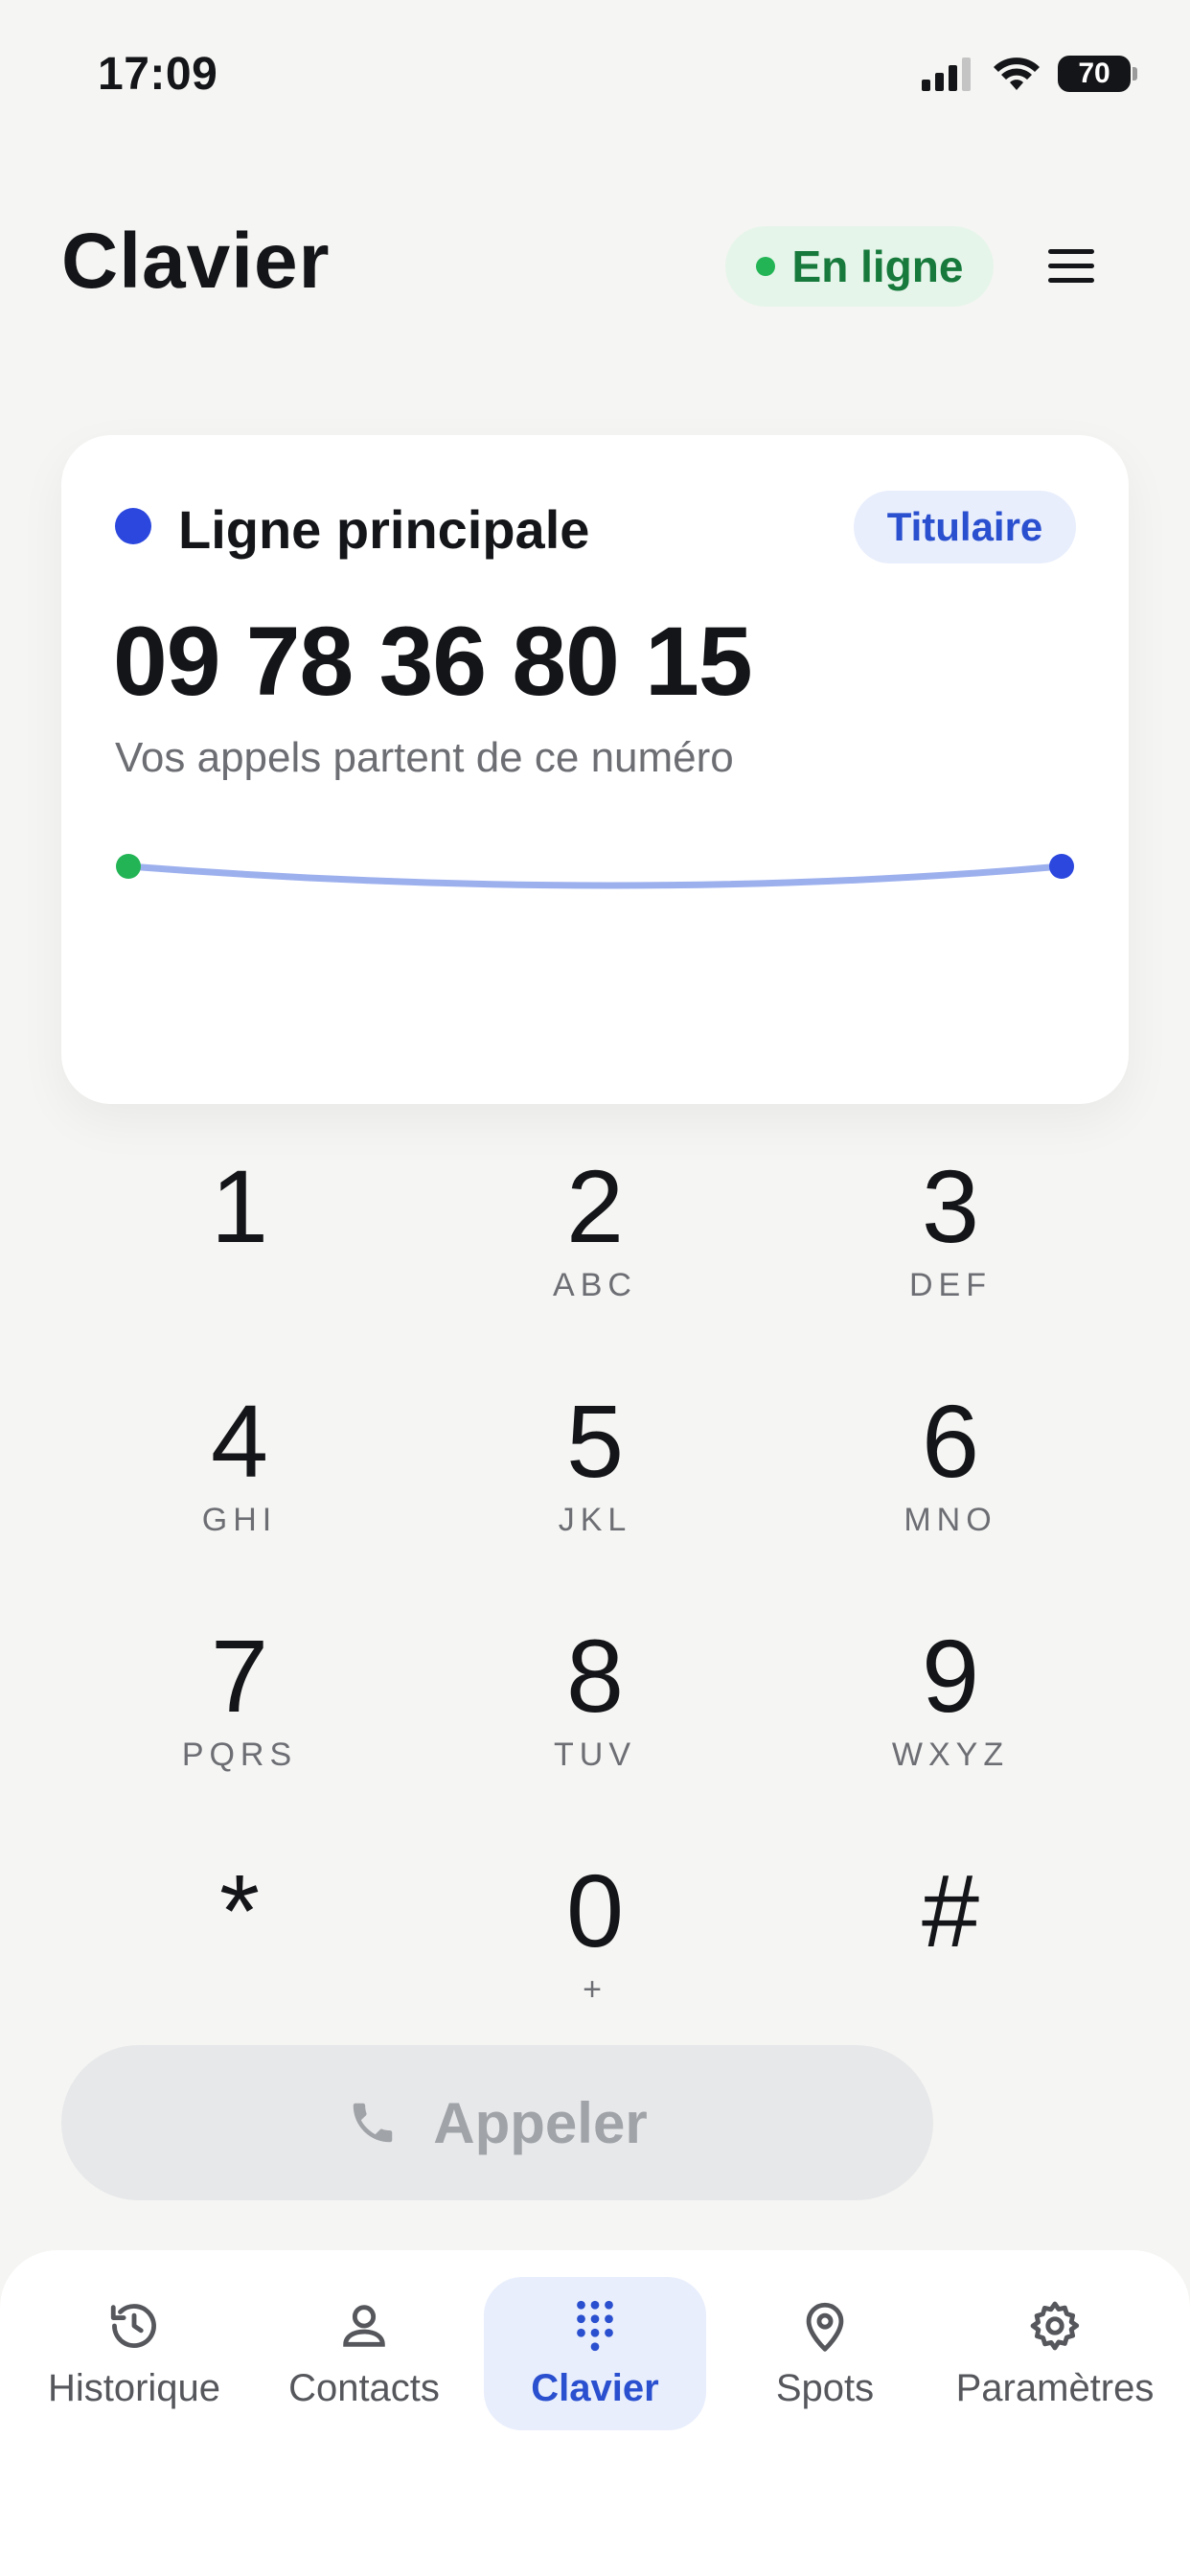 The image size is (1190, 2576). I want to click on dial-digit: 0, so click(595, 1910).